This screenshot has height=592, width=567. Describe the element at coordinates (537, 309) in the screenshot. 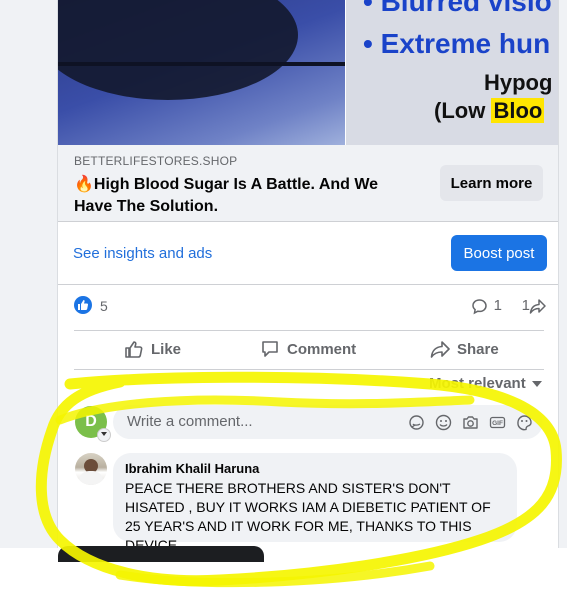

I see `share-count-icon` at that location.